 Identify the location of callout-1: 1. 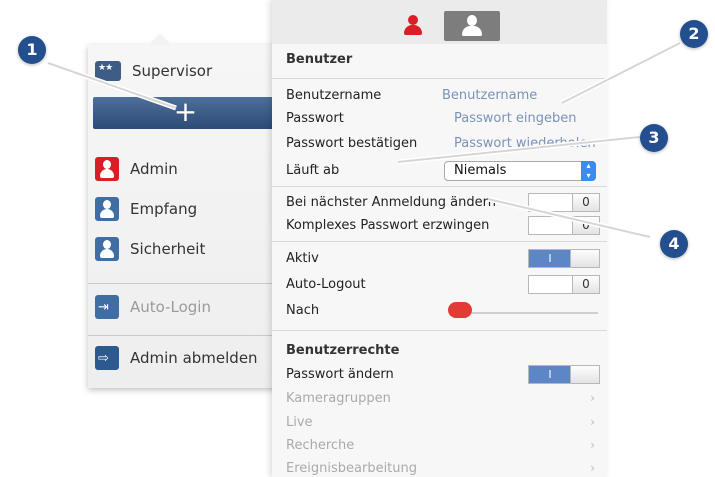
(32, 50).